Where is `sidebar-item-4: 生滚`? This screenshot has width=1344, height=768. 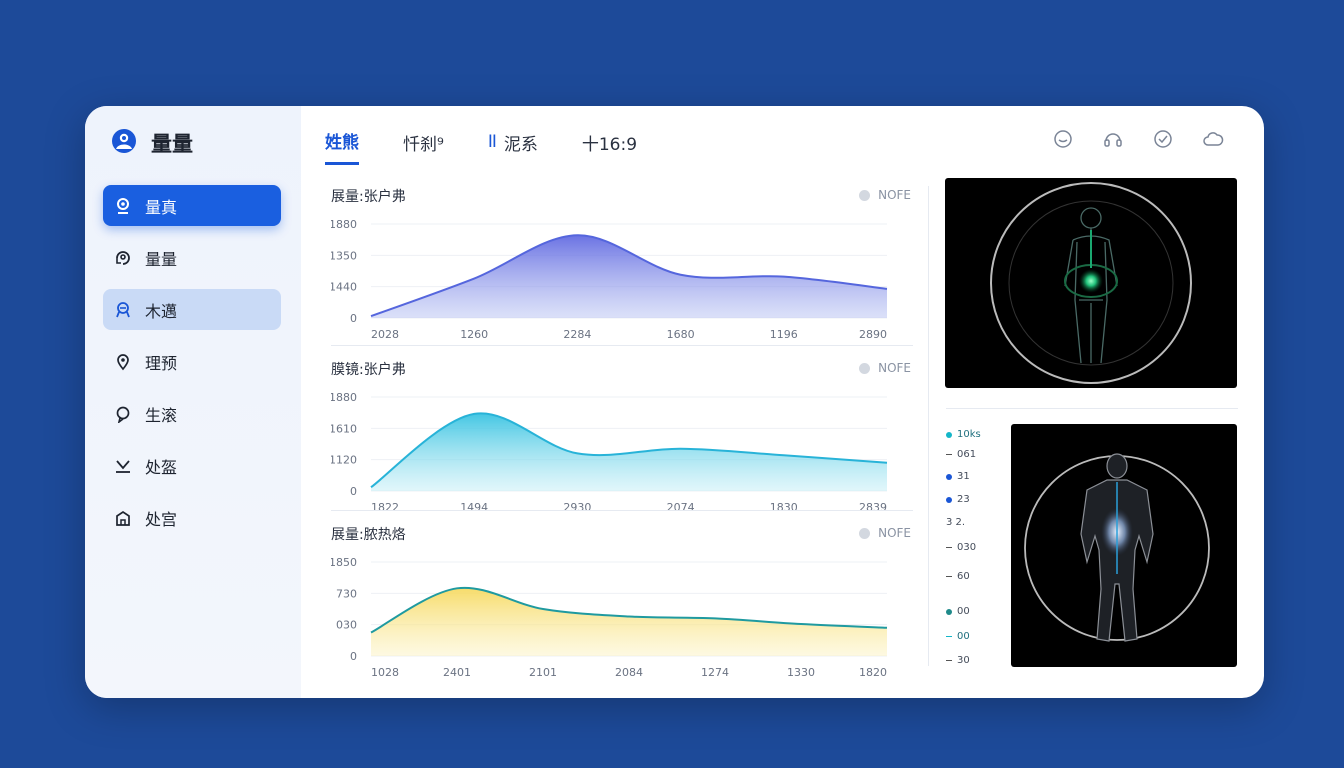 sidebar-item-4: 生滚 is located at coordinates (192, 413).